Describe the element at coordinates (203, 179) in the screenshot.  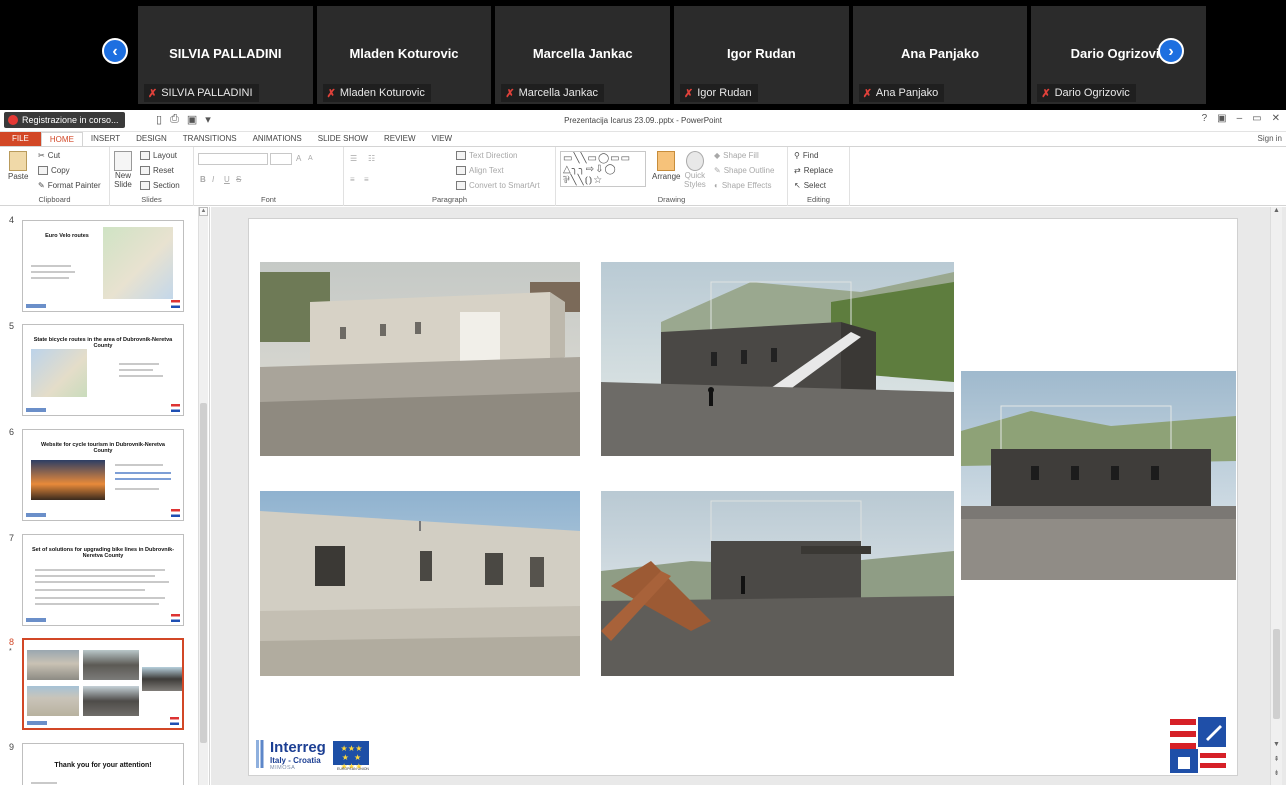
I see `bold-button: B` at that location.